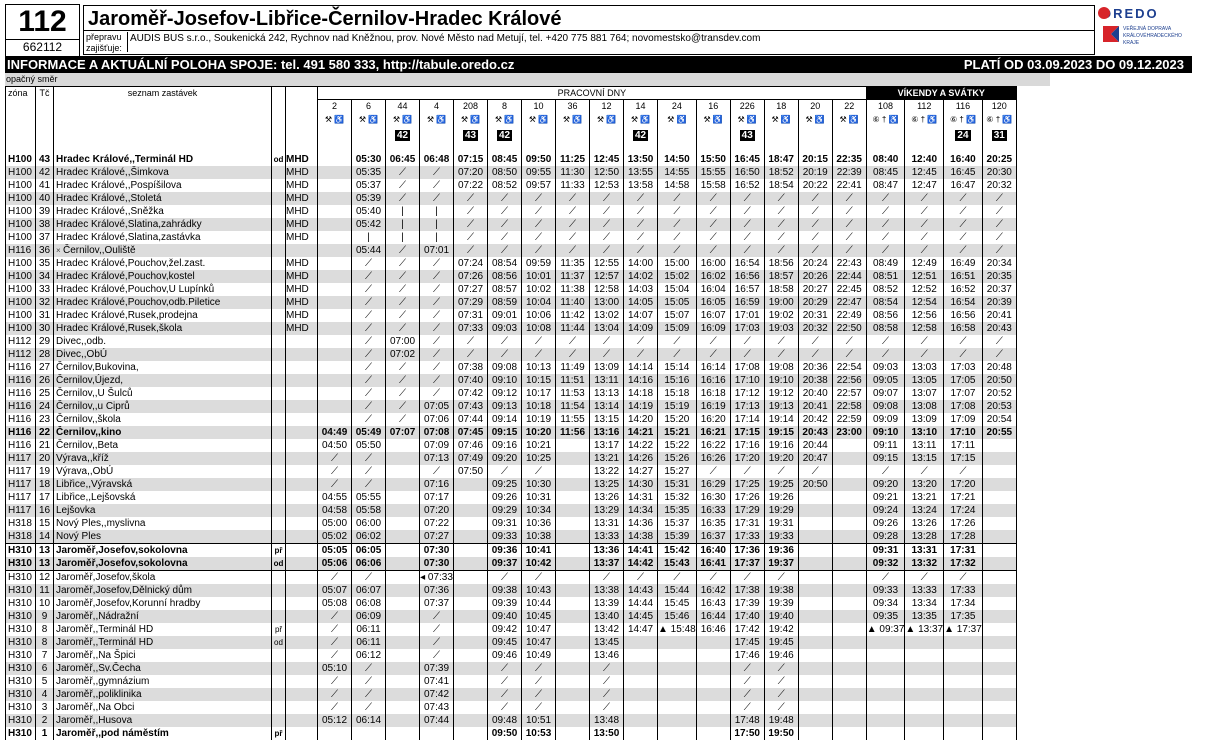 This screenshot has height=741, width=1229. I want to click on departure-time: 20:43, so click(999, 328).